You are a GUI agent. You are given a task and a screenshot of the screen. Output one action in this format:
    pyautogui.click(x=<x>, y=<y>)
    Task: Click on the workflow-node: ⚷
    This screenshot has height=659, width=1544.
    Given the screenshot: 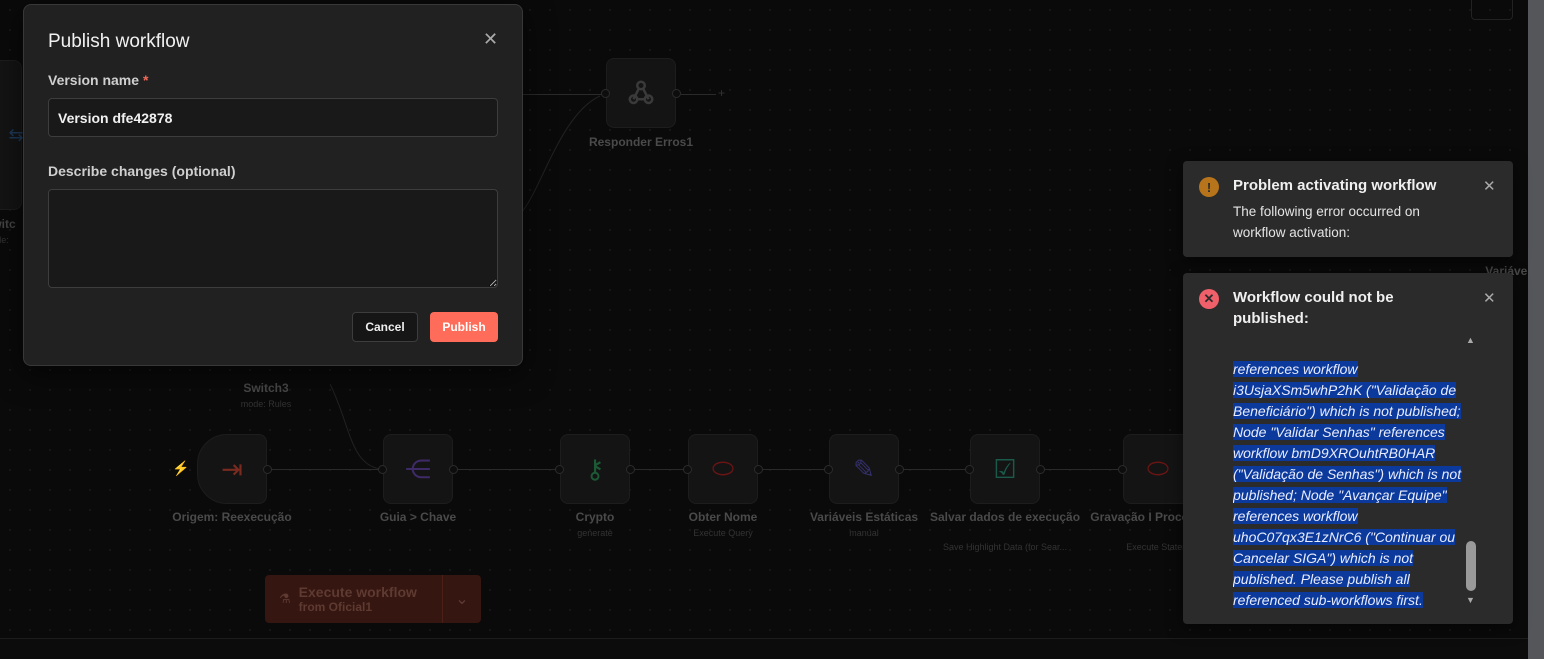 What is the action you would take?
    pyautogui.click(x=595, y=469)
    